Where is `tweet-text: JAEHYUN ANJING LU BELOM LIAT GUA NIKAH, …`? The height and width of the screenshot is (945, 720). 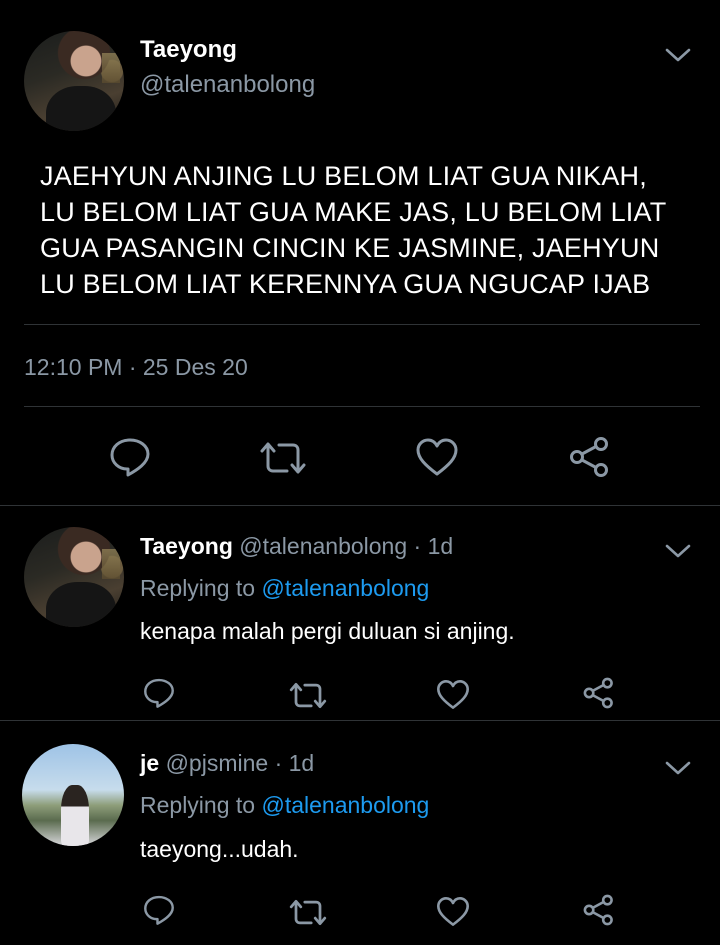
tweet-text: JAEHYUN ANJING LU BELOM LIAT GUA NIKAH, … is located at coordinates (370, 230).